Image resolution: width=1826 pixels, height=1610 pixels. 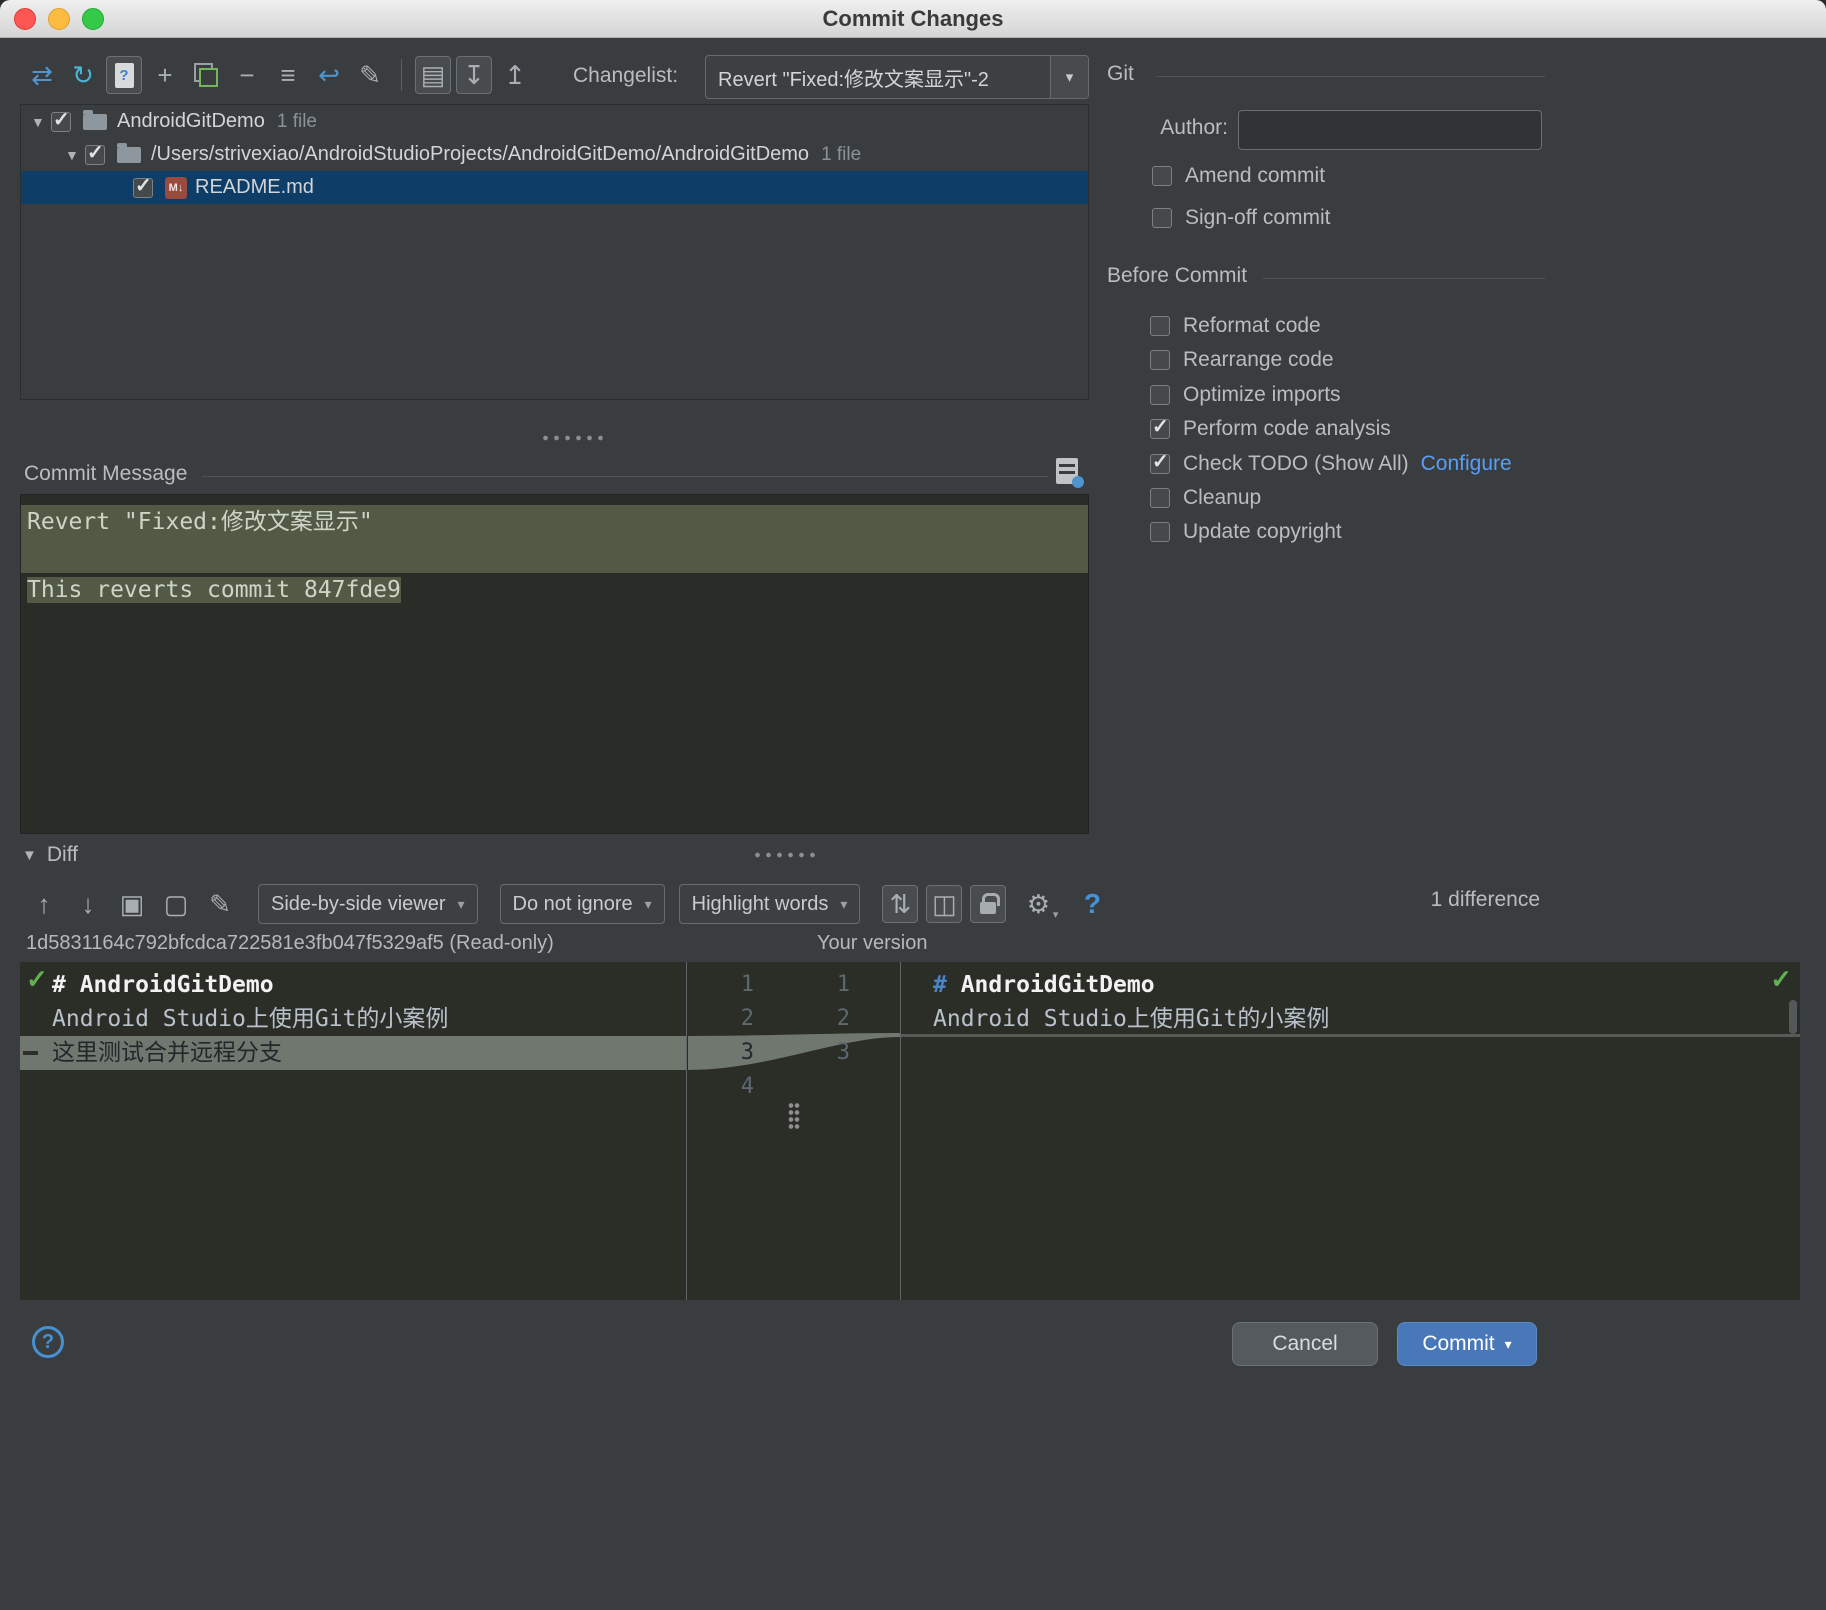 I want to click on update-copyright-row: Update copyright, so click(x=1246, y=532).